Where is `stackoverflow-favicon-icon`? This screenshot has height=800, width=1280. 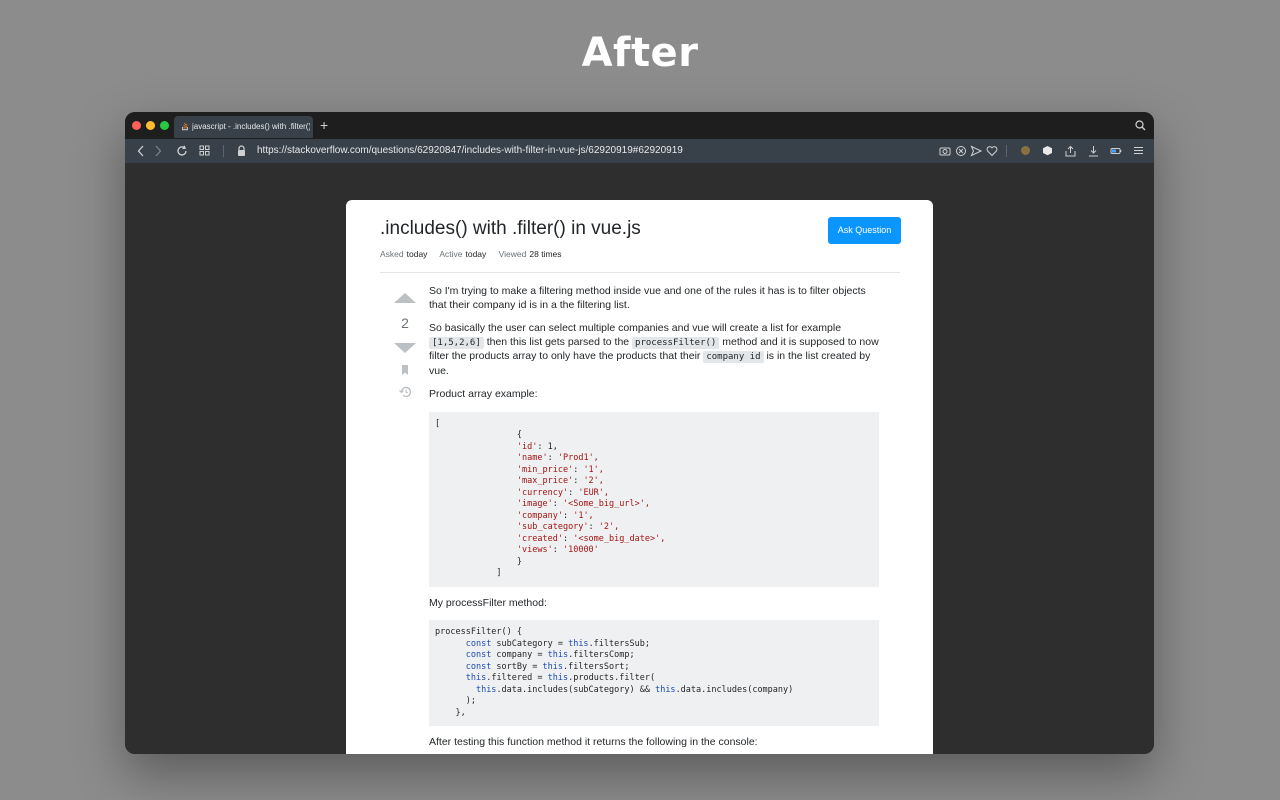
stackoverflow-favicon-icon is located at coordinates (185, 127).